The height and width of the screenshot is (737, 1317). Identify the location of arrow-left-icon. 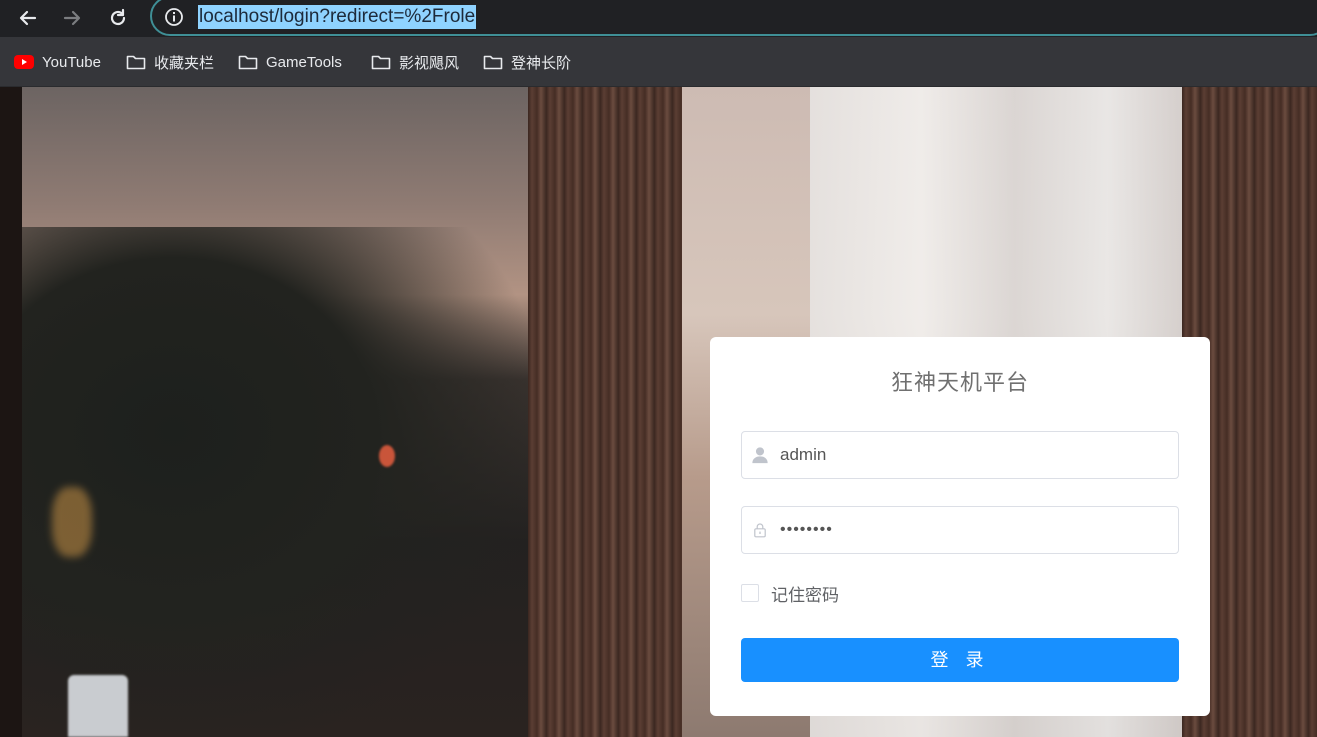
(28, 18).